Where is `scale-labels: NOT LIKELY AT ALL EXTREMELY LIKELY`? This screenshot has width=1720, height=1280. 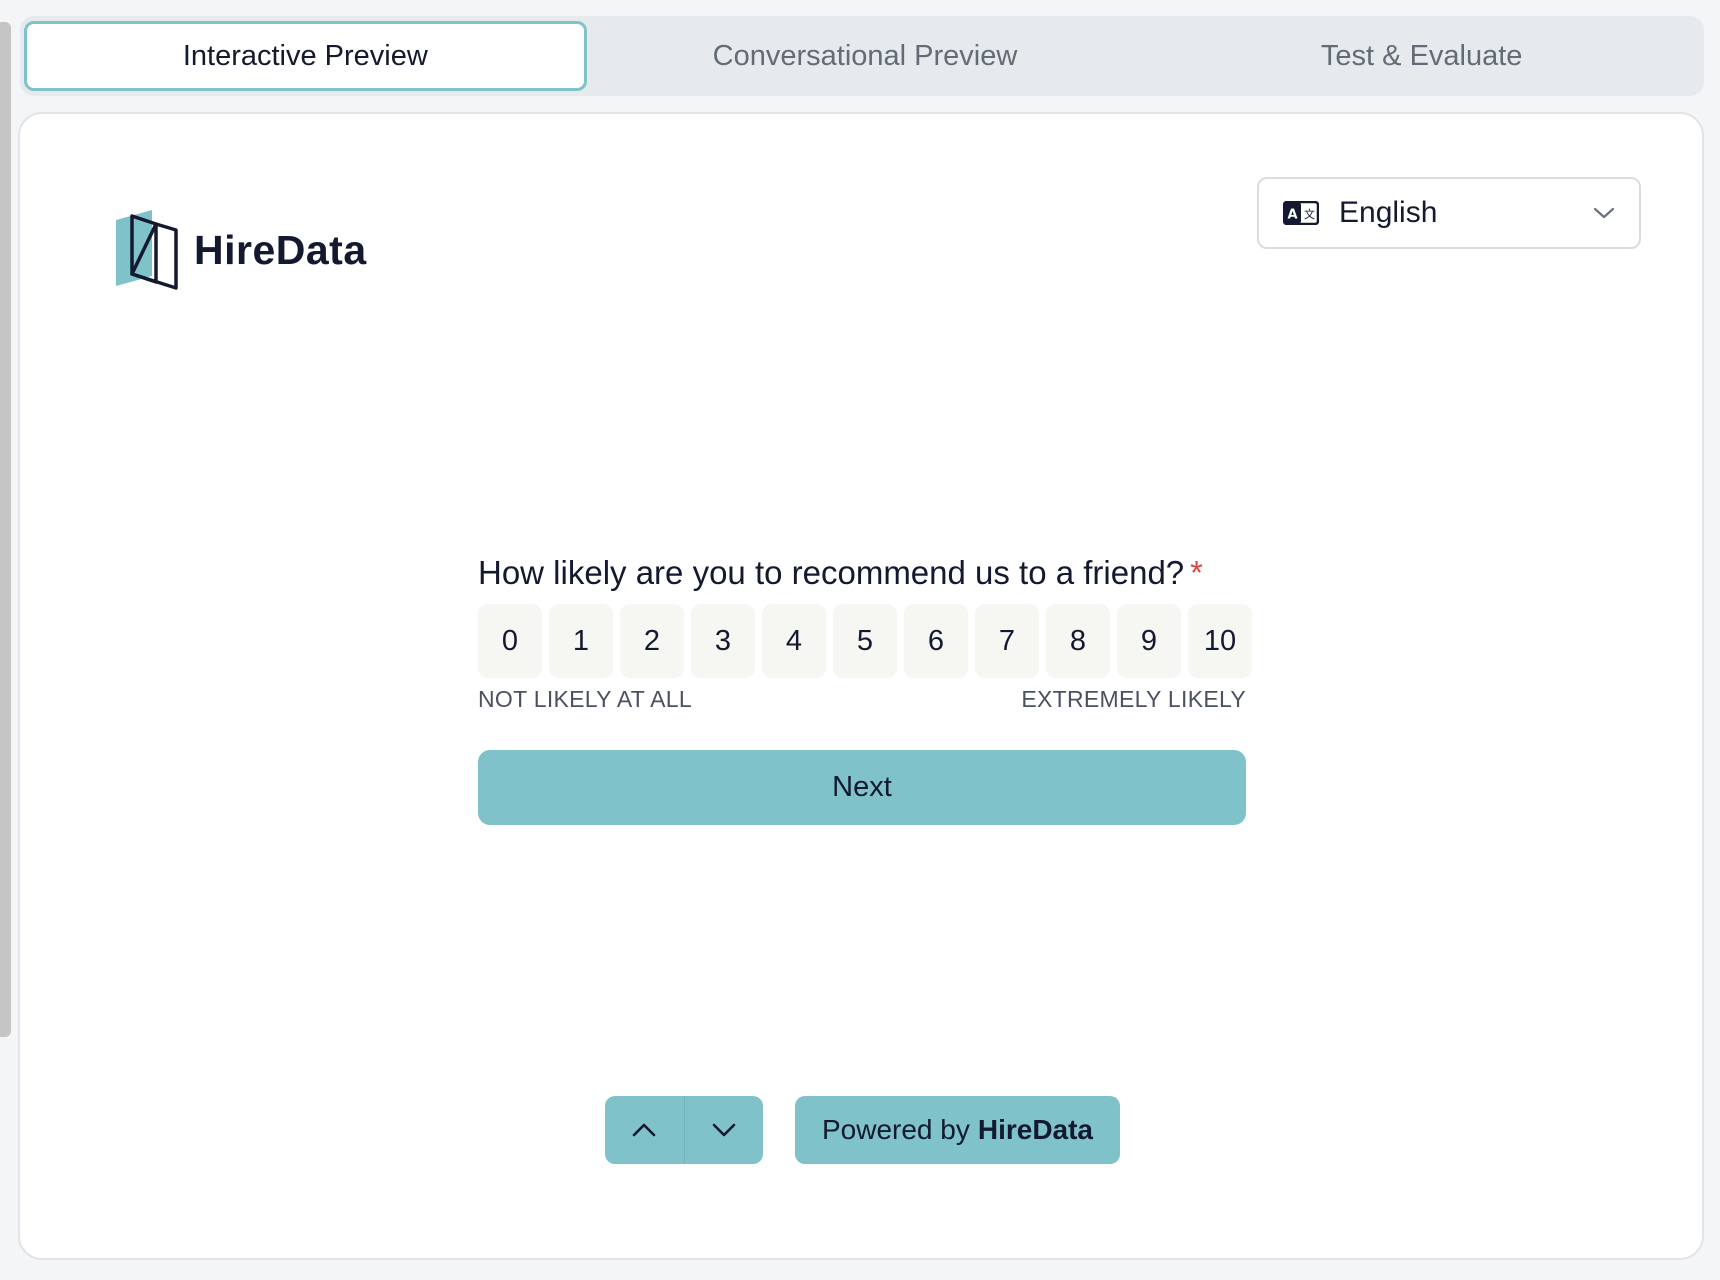 scale-labels: NOT LIKELY AT ALL EXTREMELY LIKELY is located at coordinates (862, 699).